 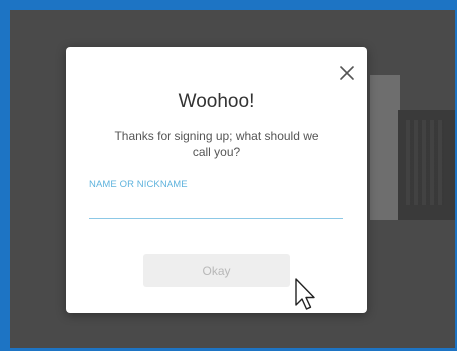 I want to click on dialog-title: Woohoo!, so click(x=216, y=101).